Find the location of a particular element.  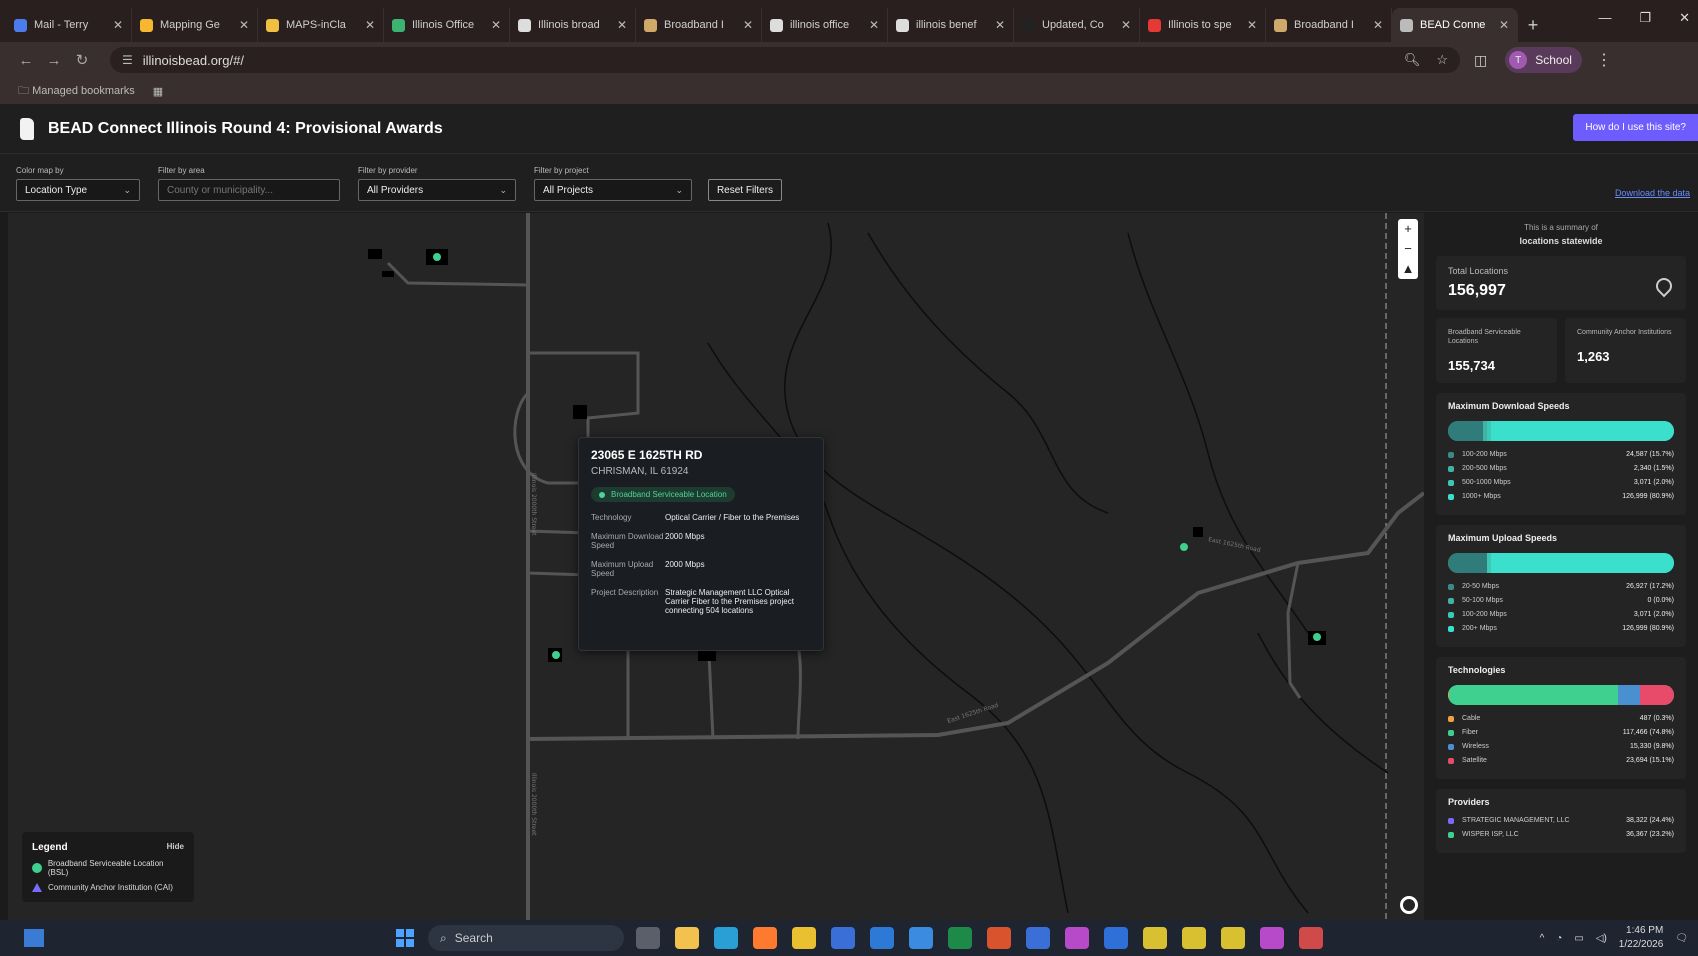

zoom-in-button: + is located at coordinates (1408, 229).